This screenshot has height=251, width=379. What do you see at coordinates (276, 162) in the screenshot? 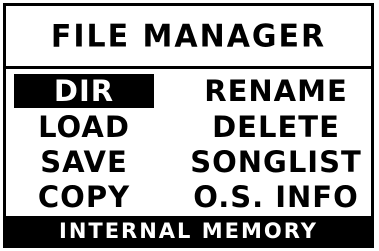
I see `menu-item-songlist: SONGLIST` at bounding box center [276, 162].